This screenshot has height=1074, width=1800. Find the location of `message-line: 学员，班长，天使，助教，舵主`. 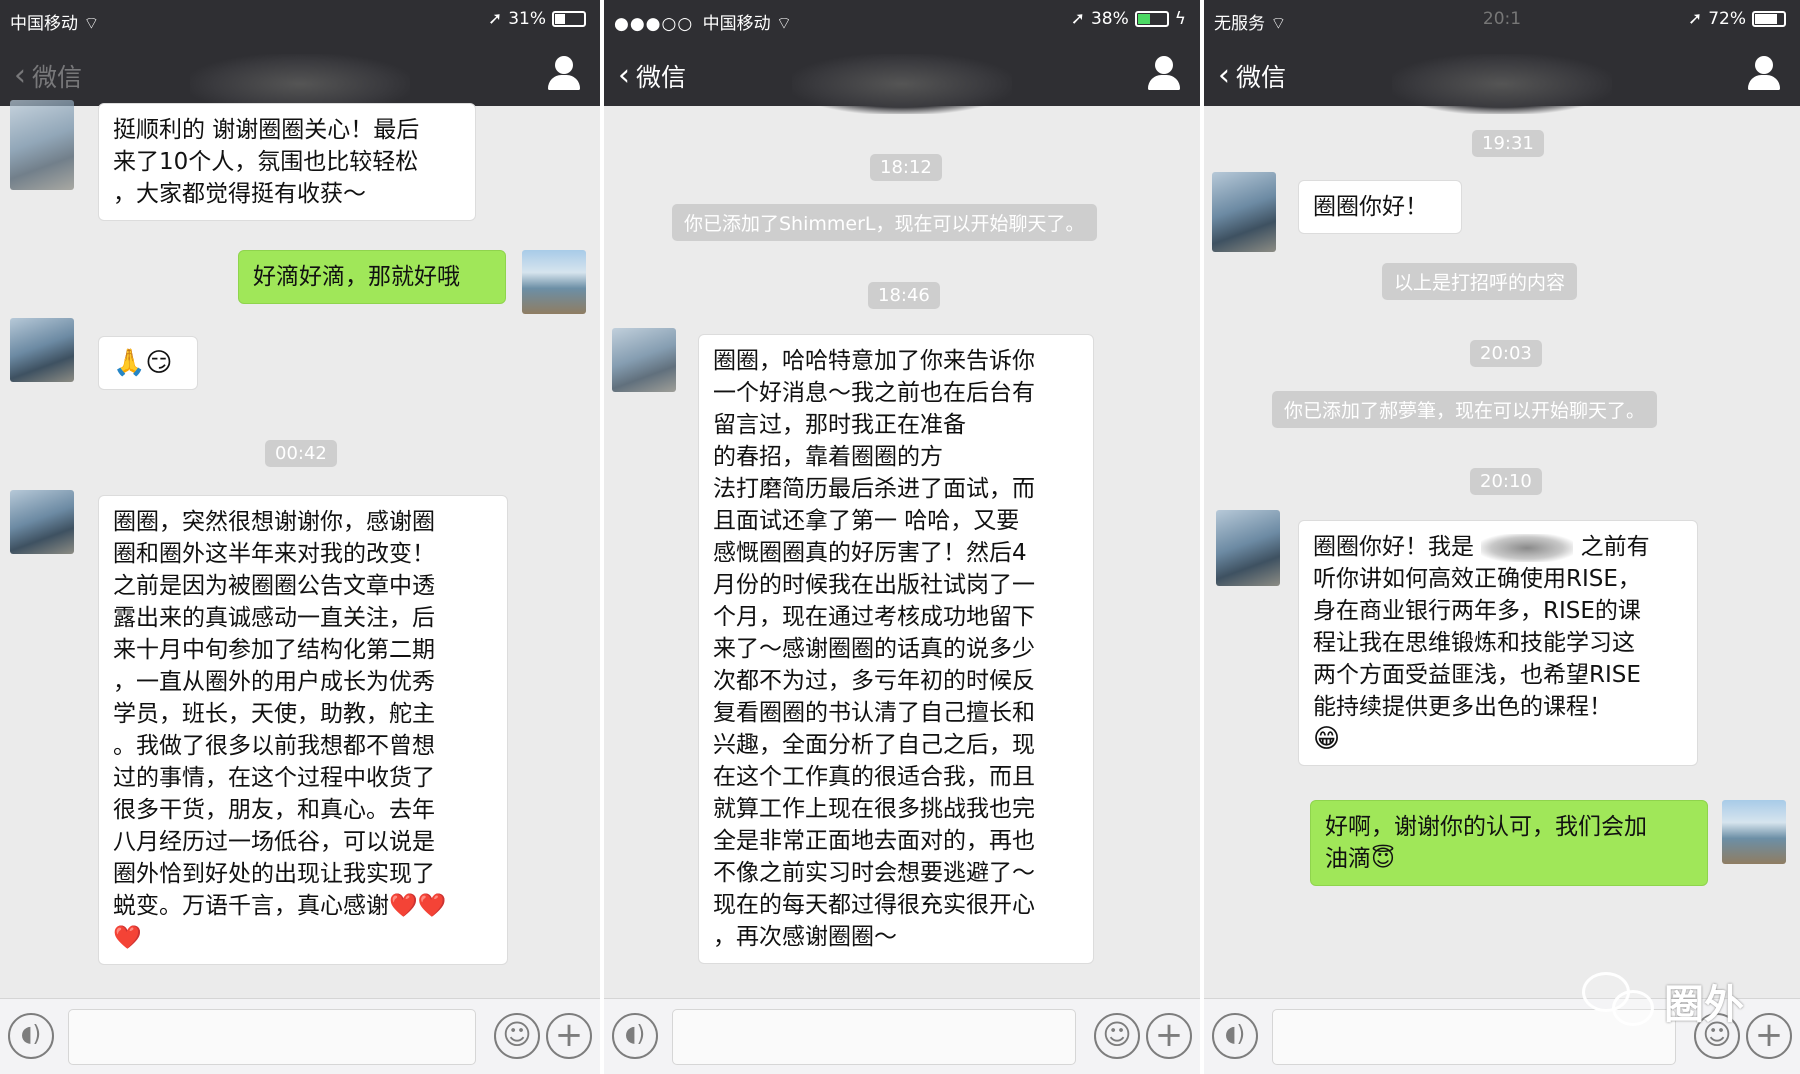

message-line: 学员，班长，天使，助教，舵主 is located at coordinates (274, 714).